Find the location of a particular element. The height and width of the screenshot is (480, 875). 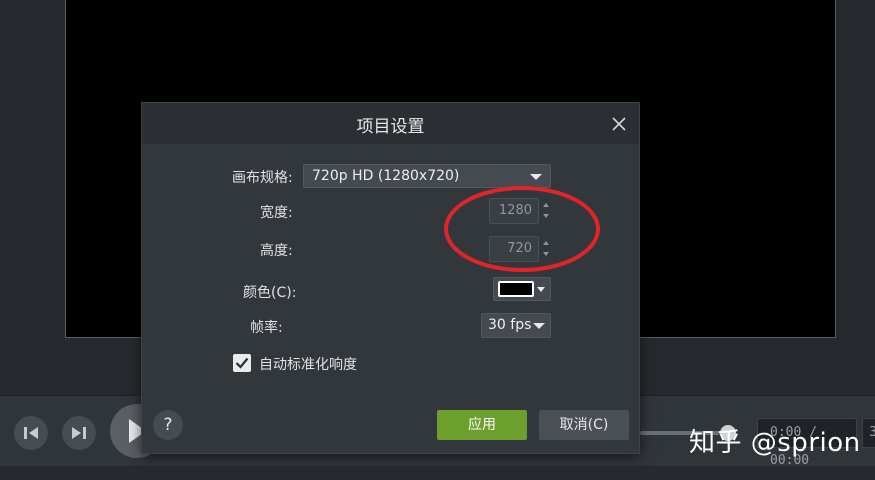

close-button is located at coordinates (619, 124).